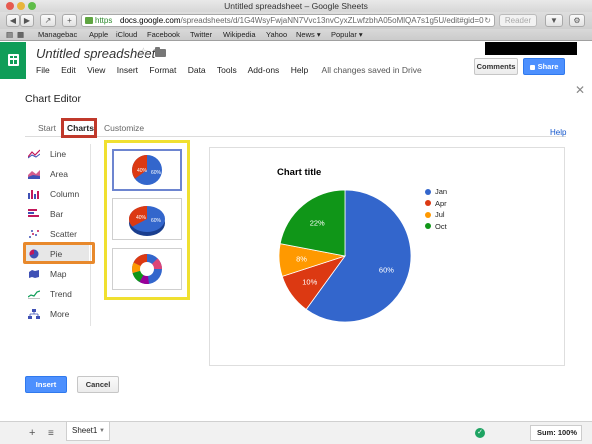 This screenshot has width=592, height=444. What do you see at coordinates (43, 70) in the screenshot?
I see `menu-file: File` at bounding box center [43, 70].